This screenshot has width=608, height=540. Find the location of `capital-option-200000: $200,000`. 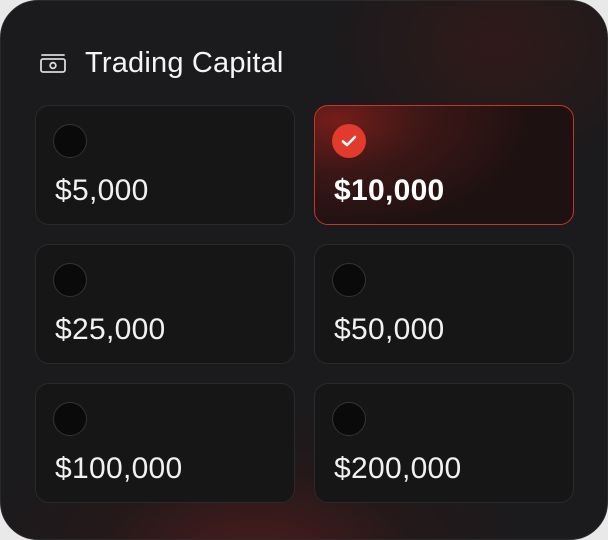

capital-option-200000: $200,000 is located at coordinates (444, 443).